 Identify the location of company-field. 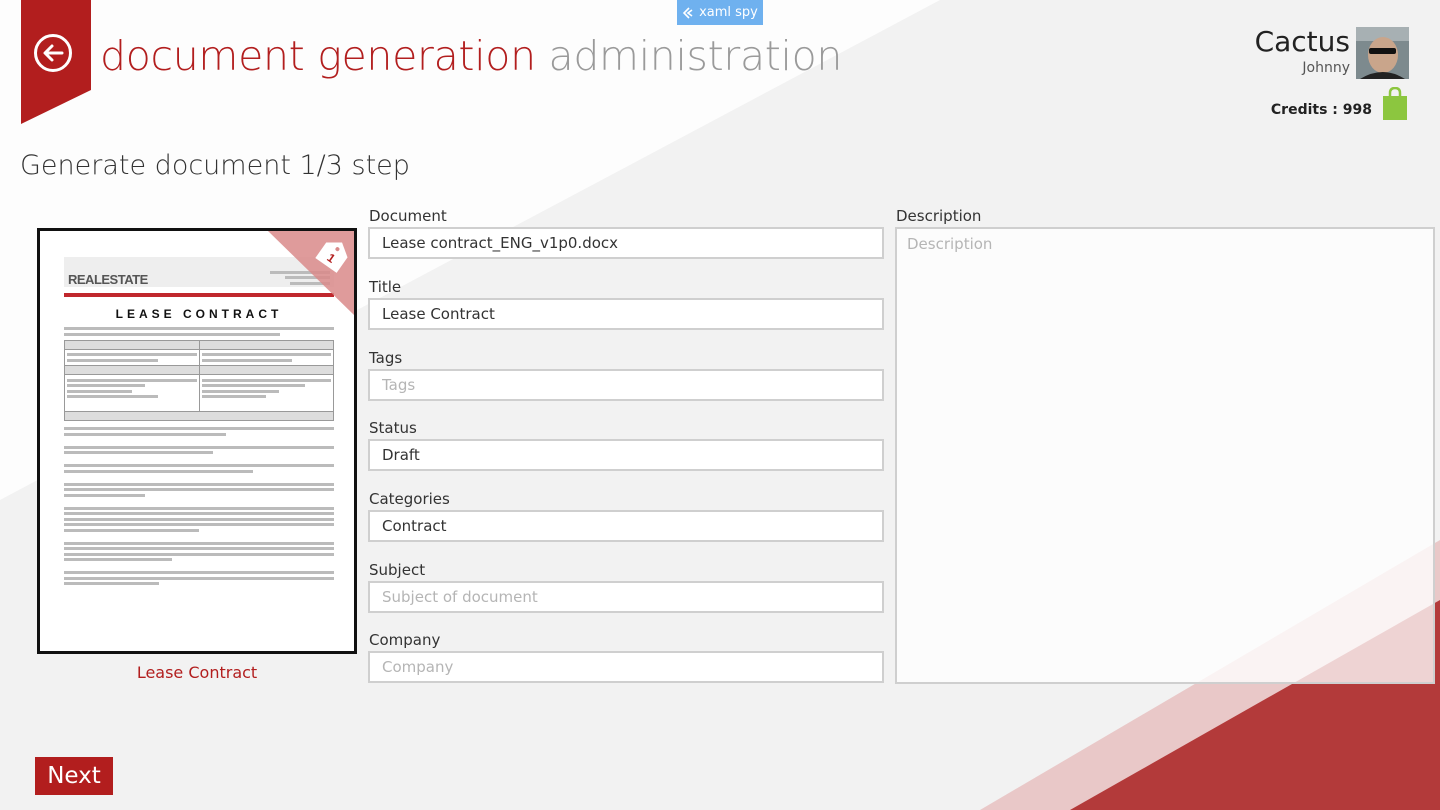
(626, 667).